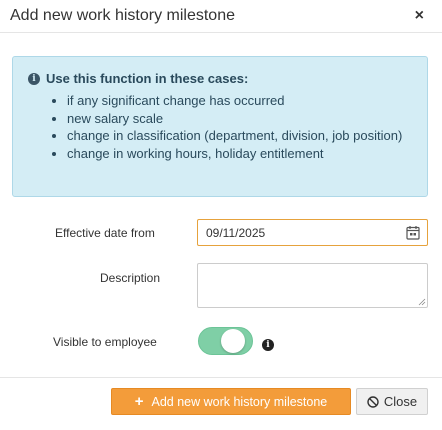  I want to click on visible-to-employee-toggle, so click(225, 341).